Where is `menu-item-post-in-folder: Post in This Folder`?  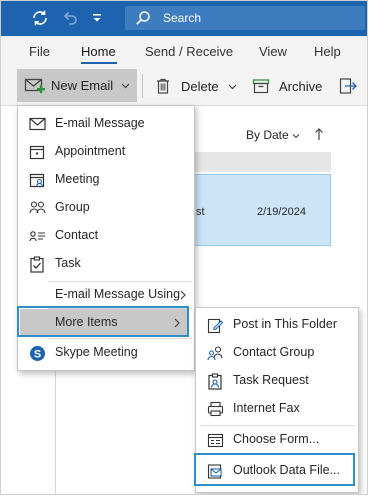
menu-item-post-in-folder: Post in This Folder is located at coordinates (277, 325).